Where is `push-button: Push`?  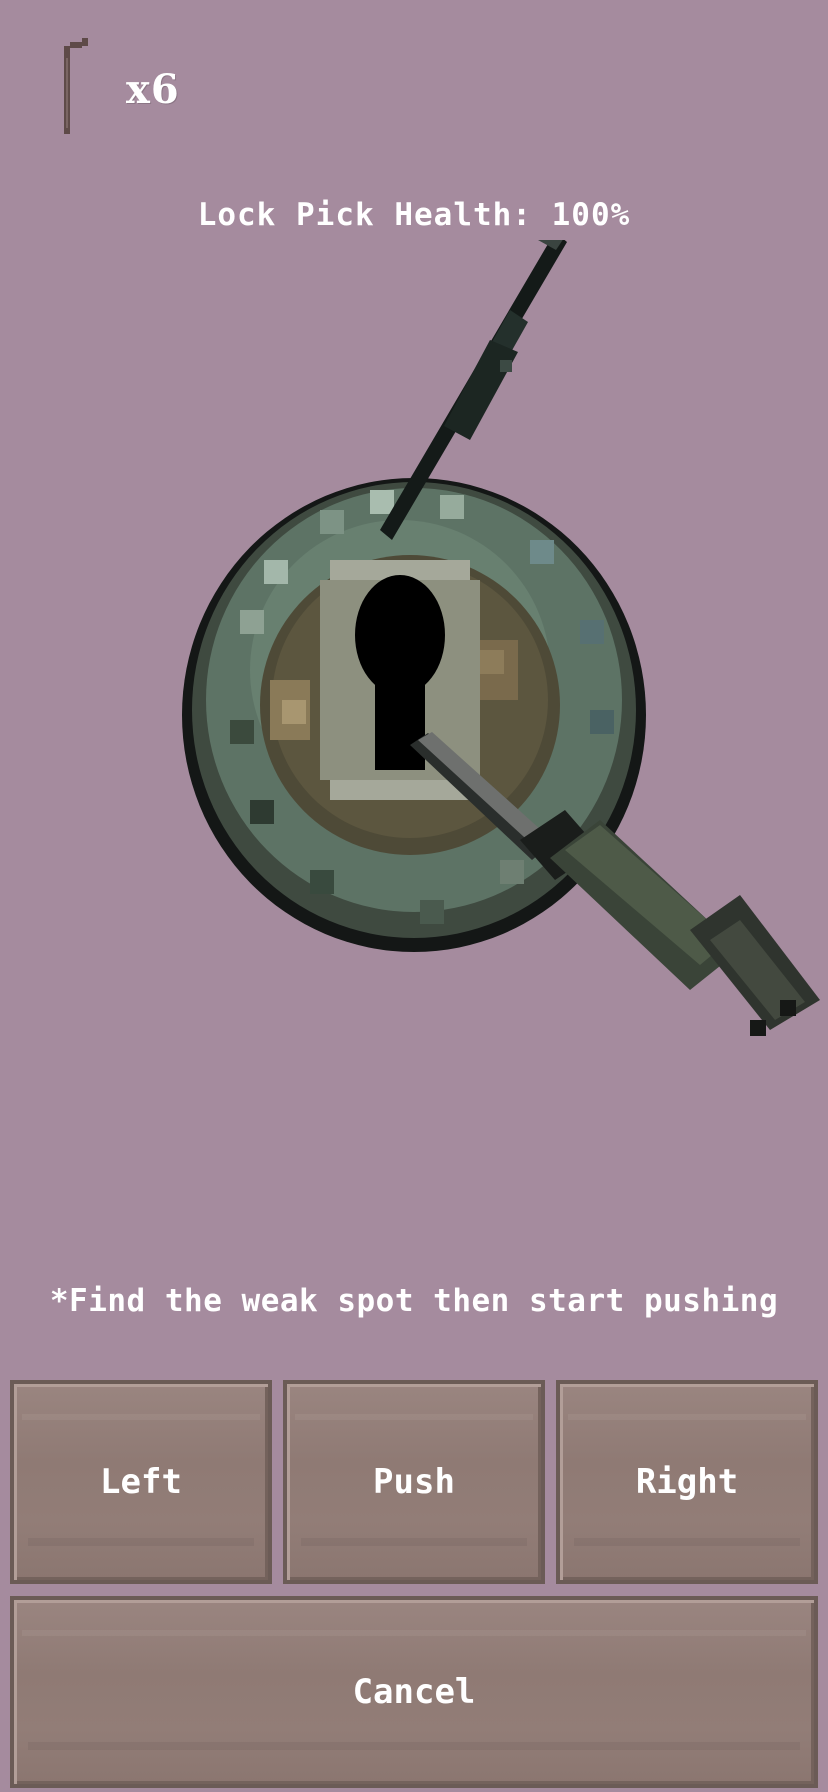 push-button: Push is located at coordinates (414, 1482).